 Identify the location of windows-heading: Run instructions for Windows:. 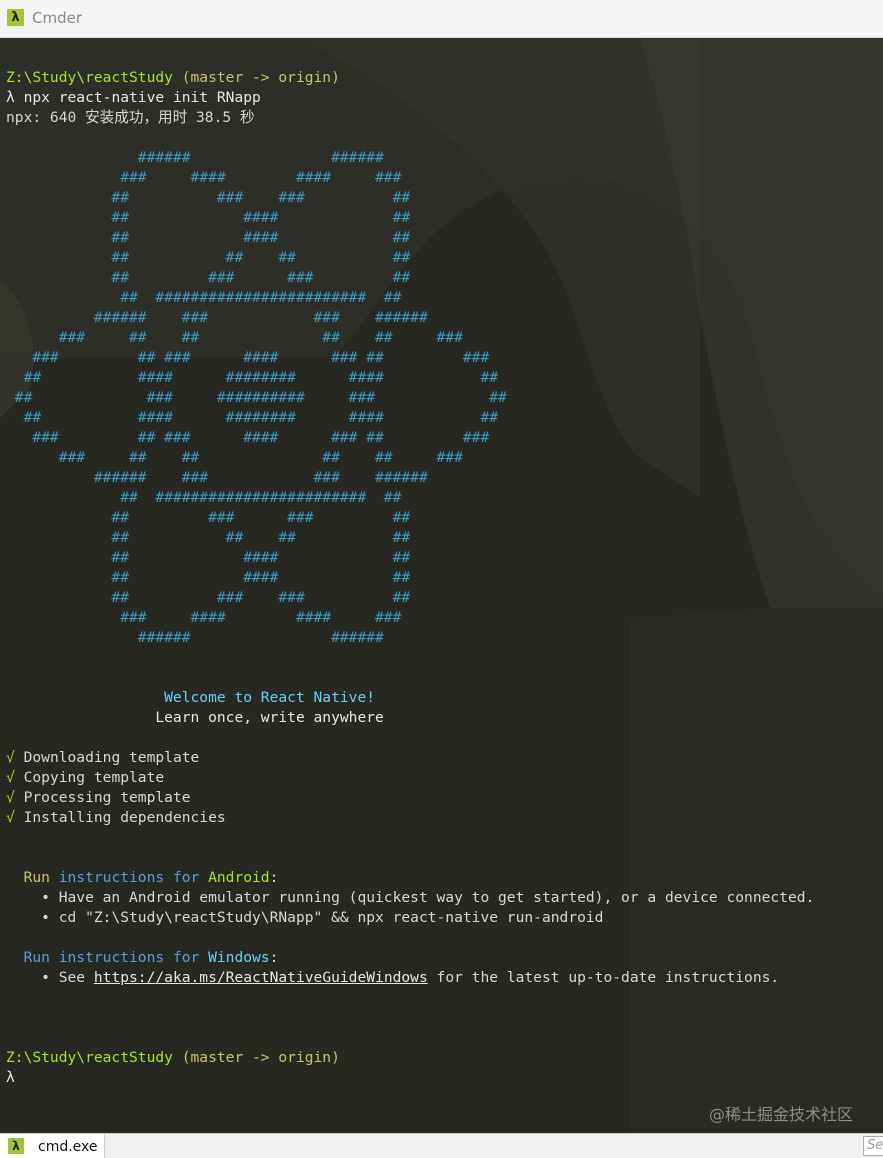
(410, 958).